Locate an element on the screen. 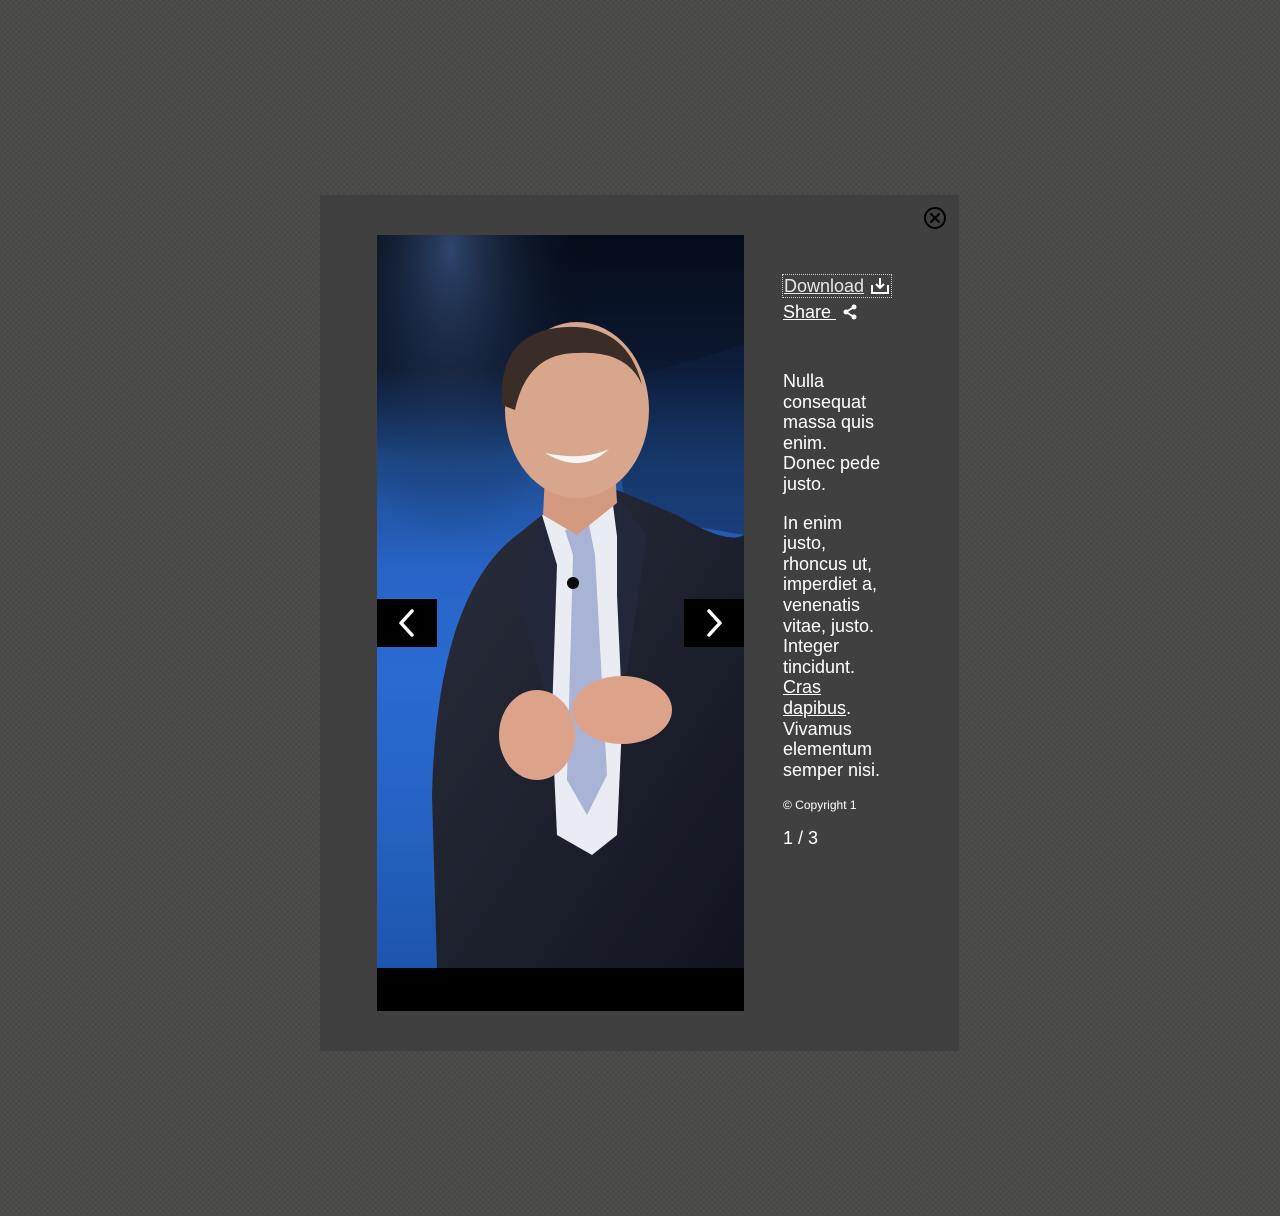  prev-slide-button is located at coordinates (407, 623).